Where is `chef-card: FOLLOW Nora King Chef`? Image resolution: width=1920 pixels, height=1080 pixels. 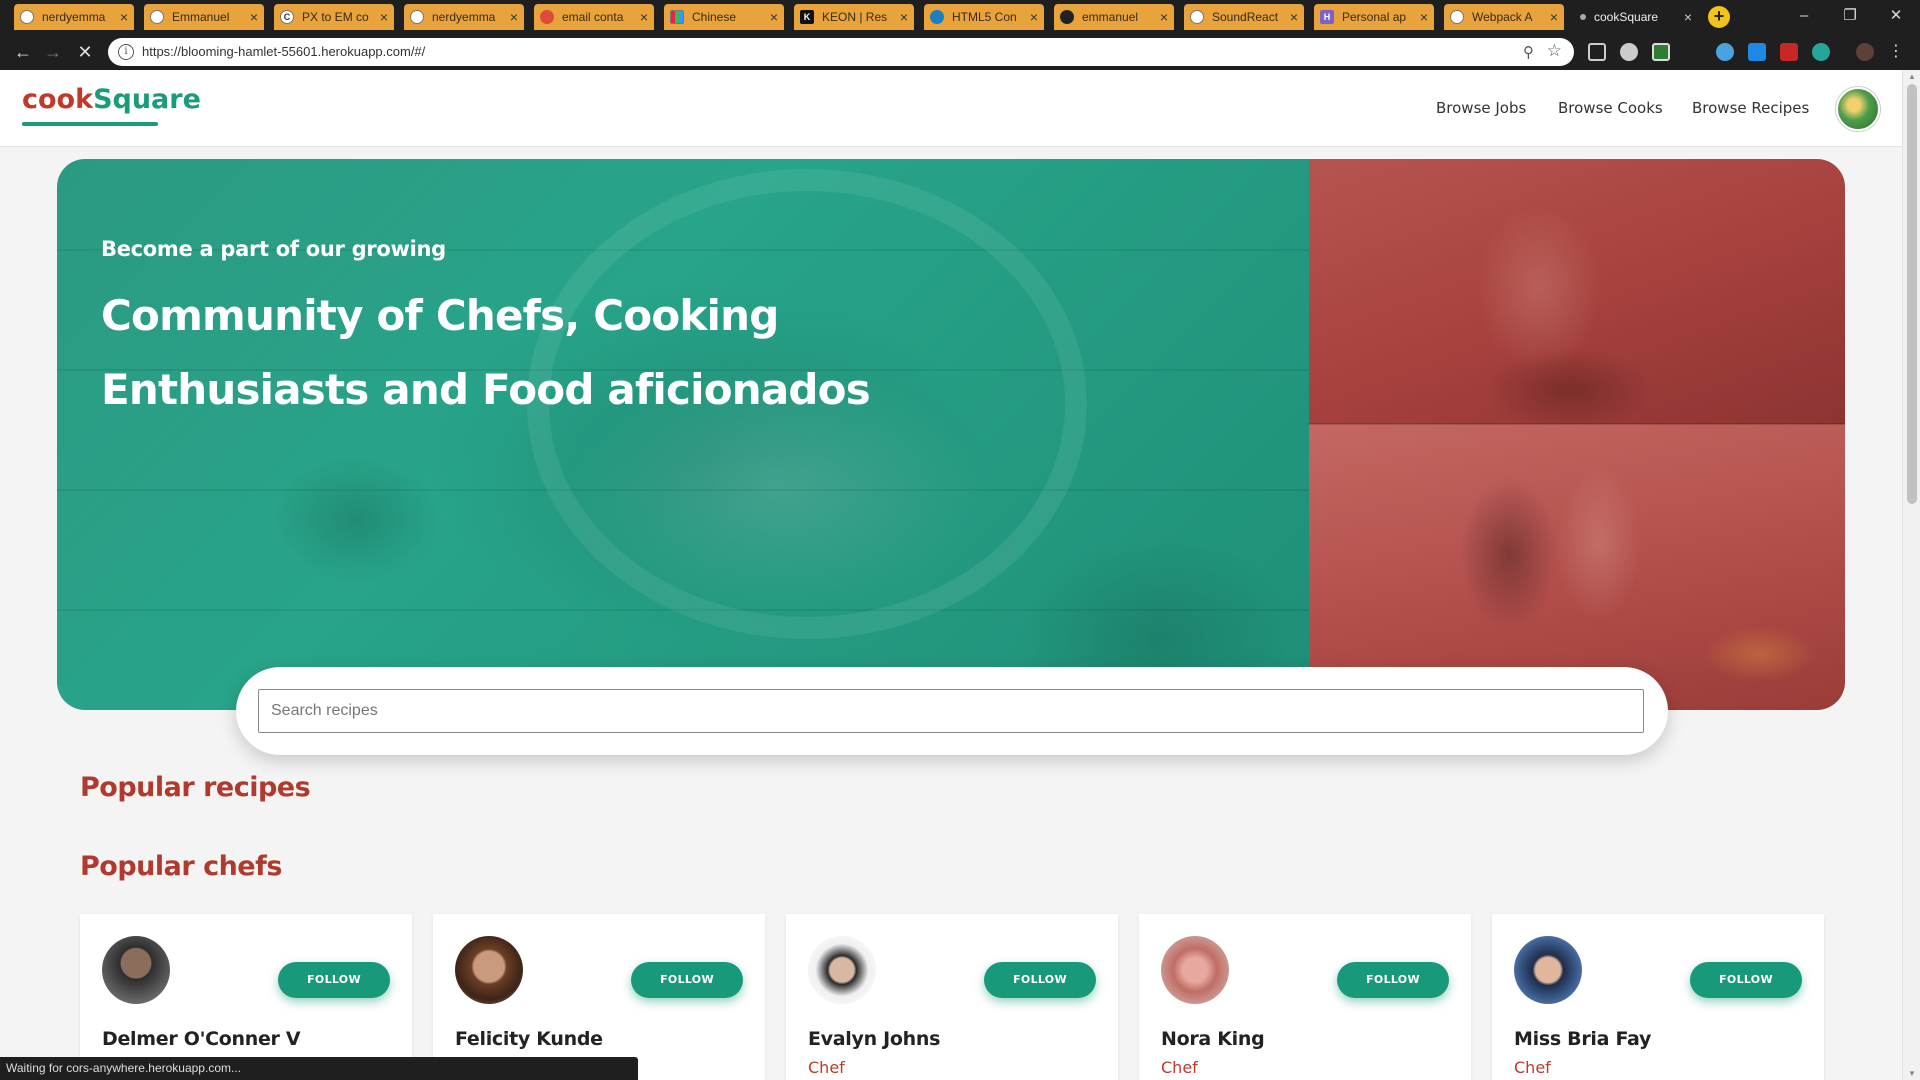 chef-card: FOLLOW Nora King Chef is located at coordinates (1305, 997).